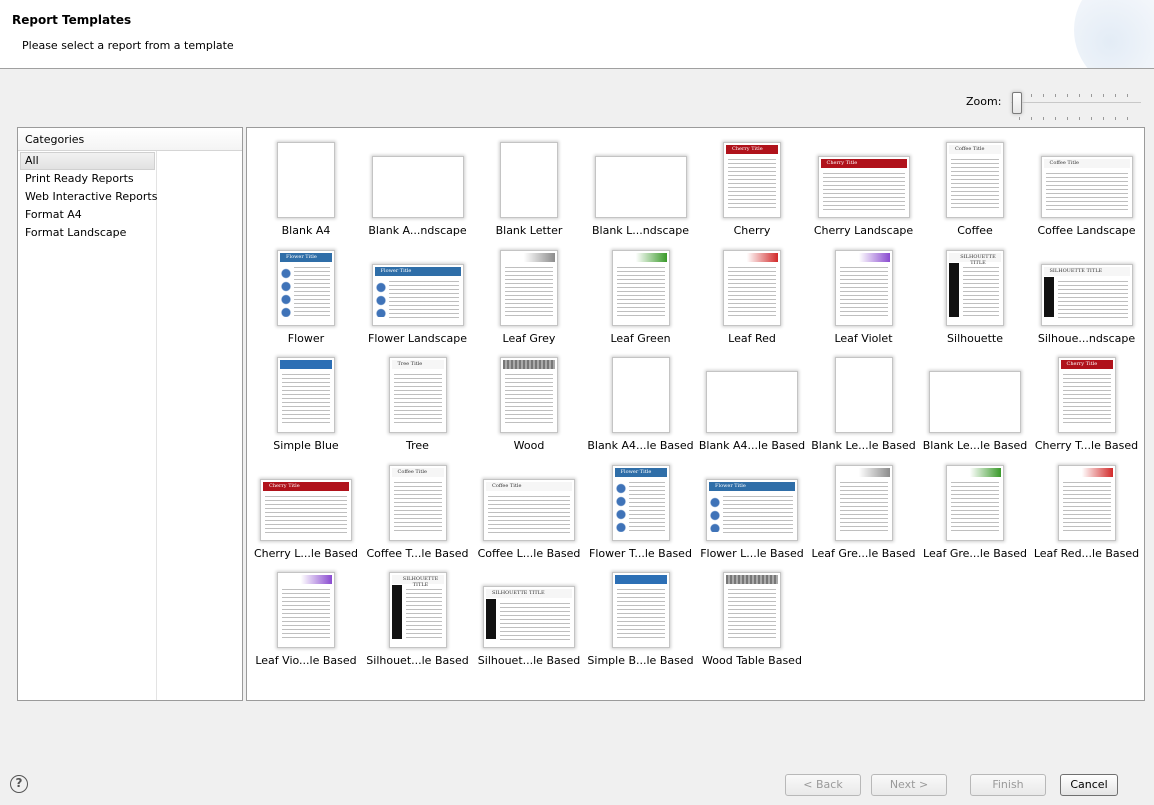  I want to click on template-tile: Leaf Red, so click(752, 297).